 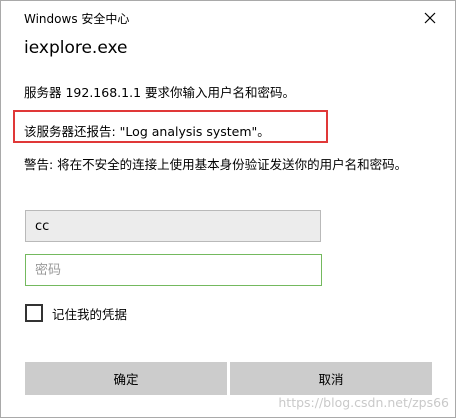 What do you see at coordinates (173, 226) in the screenshot?
I see `username-field` at bounding box center [173, 226].